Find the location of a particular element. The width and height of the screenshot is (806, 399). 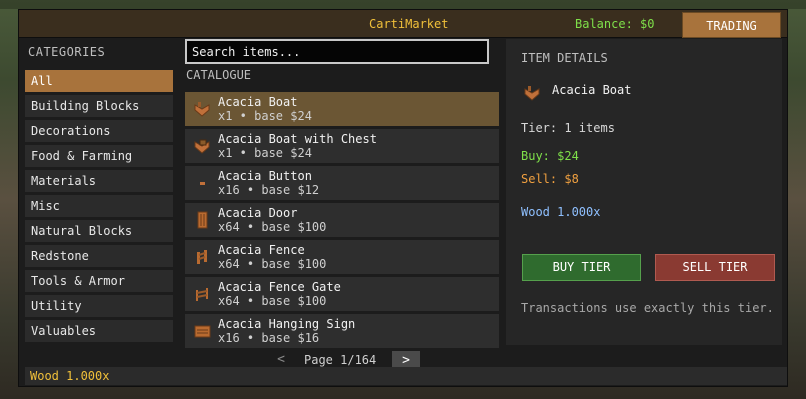

catalogue-item: Acacia Boat x1 • base $24 is located at coordinates (342, 109).